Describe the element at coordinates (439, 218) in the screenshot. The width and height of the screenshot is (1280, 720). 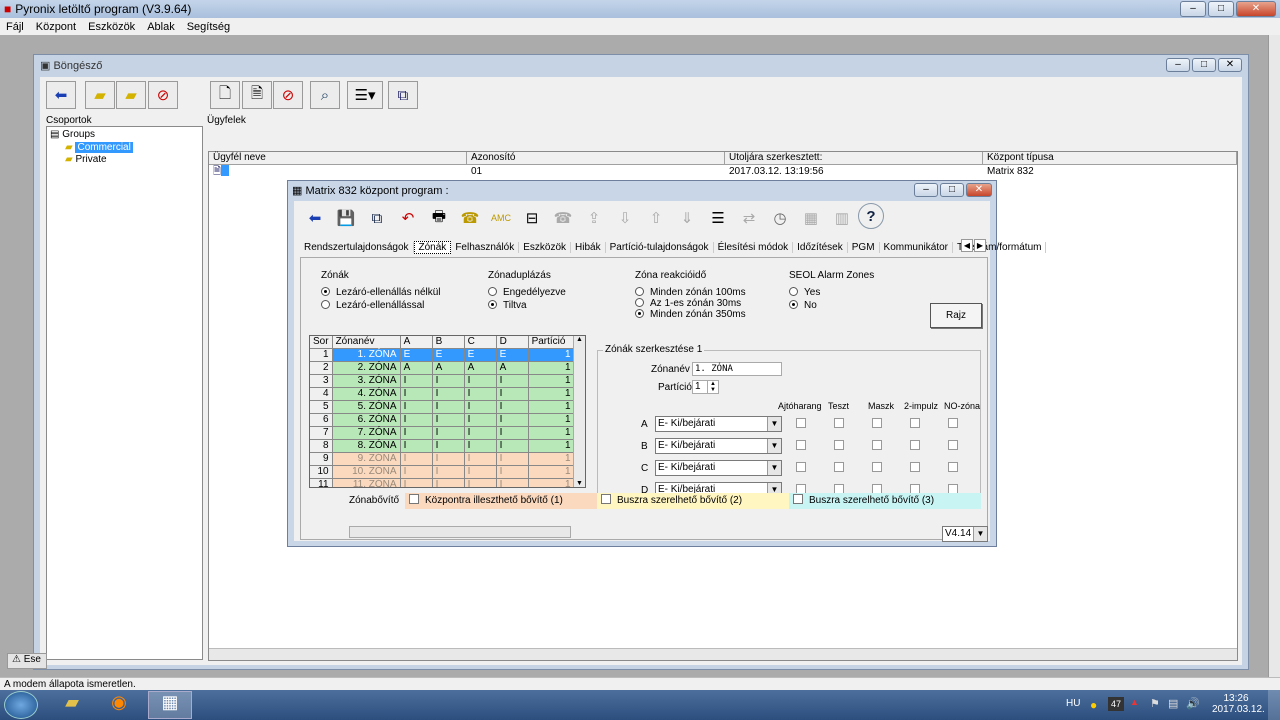
I see `print-icon: 🖶` at that location.